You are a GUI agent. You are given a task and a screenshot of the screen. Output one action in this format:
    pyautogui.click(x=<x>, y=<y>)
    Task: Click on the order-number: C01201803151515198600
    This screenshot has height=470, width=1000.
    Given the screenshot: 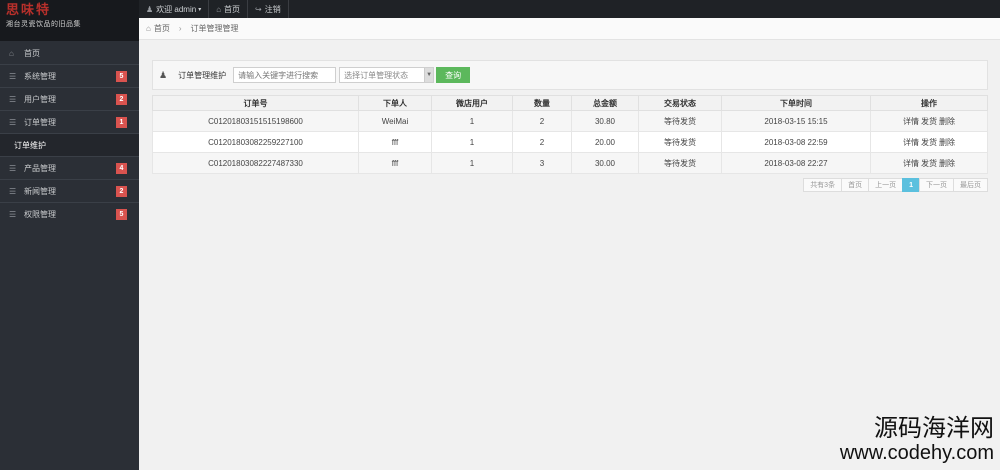 What is the action you would take?
    pyautogui.click(x=255, y=121)
    